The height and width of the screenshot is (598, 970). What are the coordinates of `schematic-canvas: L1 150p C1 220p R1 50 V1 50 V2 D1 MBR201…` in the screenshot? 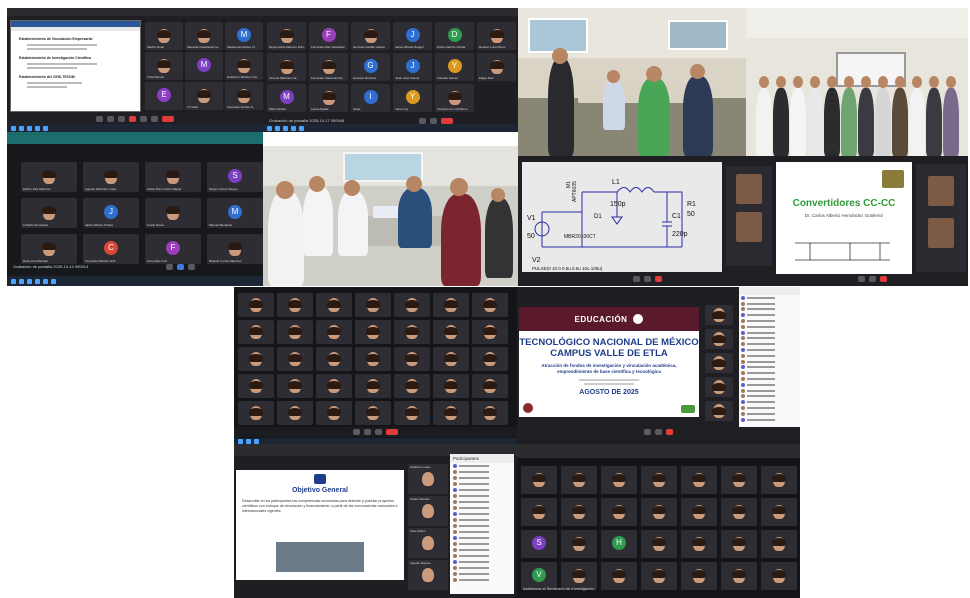 It's located at (622, 217).